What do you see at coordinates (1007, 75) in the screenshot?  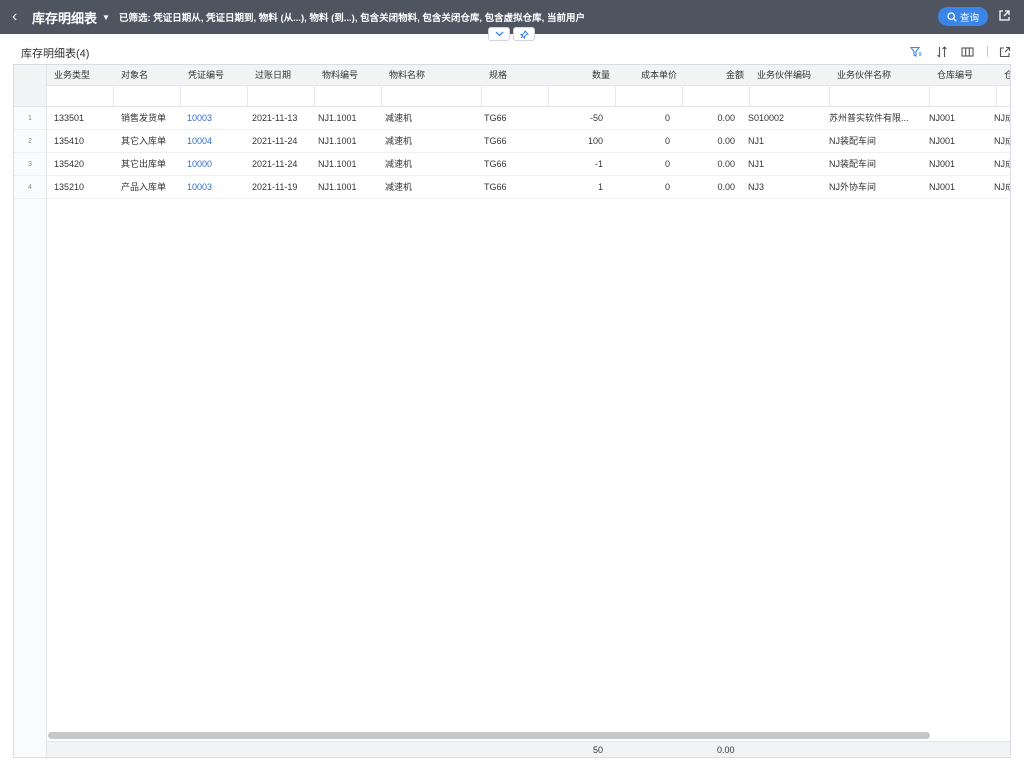 I see `col-header-warehouse-name: 仓` at bounding box center [1007, 75].